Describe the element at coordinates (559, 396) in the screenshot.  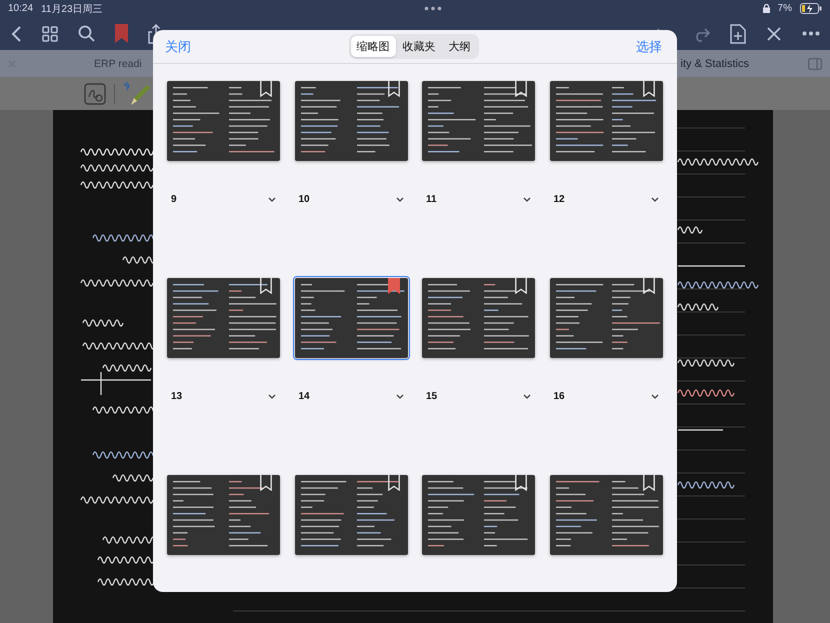
I see `page-number: 16` at that location.